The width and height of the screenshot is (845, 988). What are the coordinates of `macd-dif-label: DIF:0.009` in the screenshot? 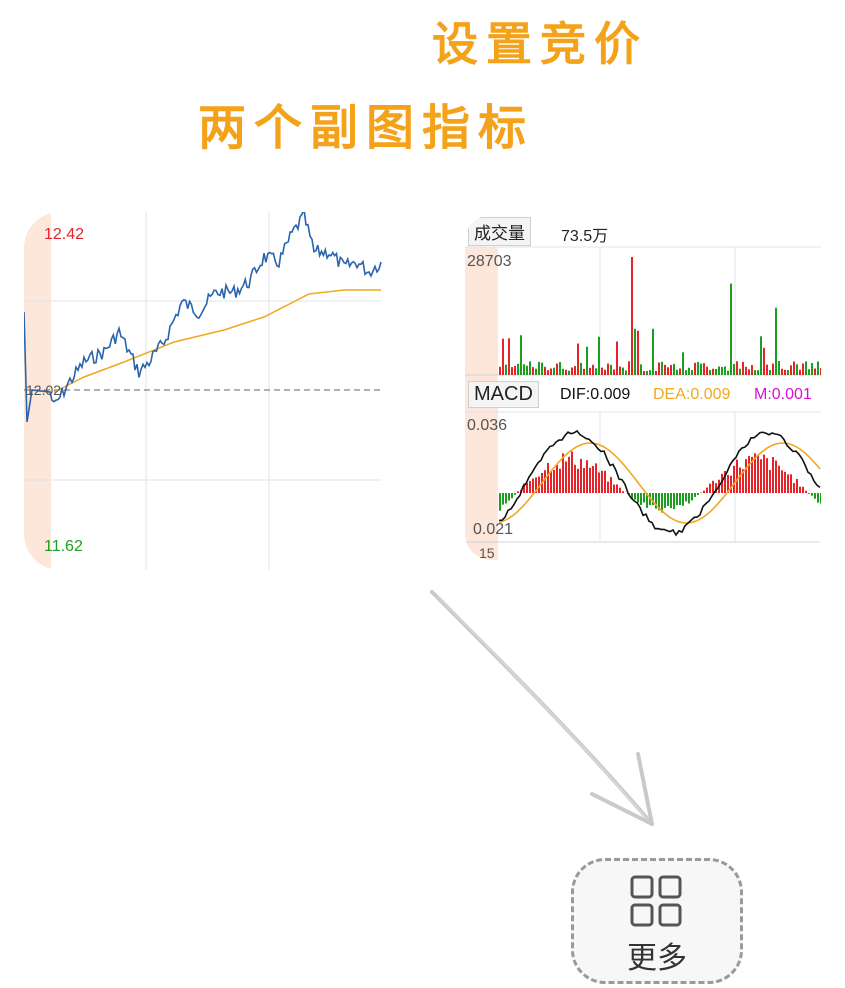 It's located at (595, 394).